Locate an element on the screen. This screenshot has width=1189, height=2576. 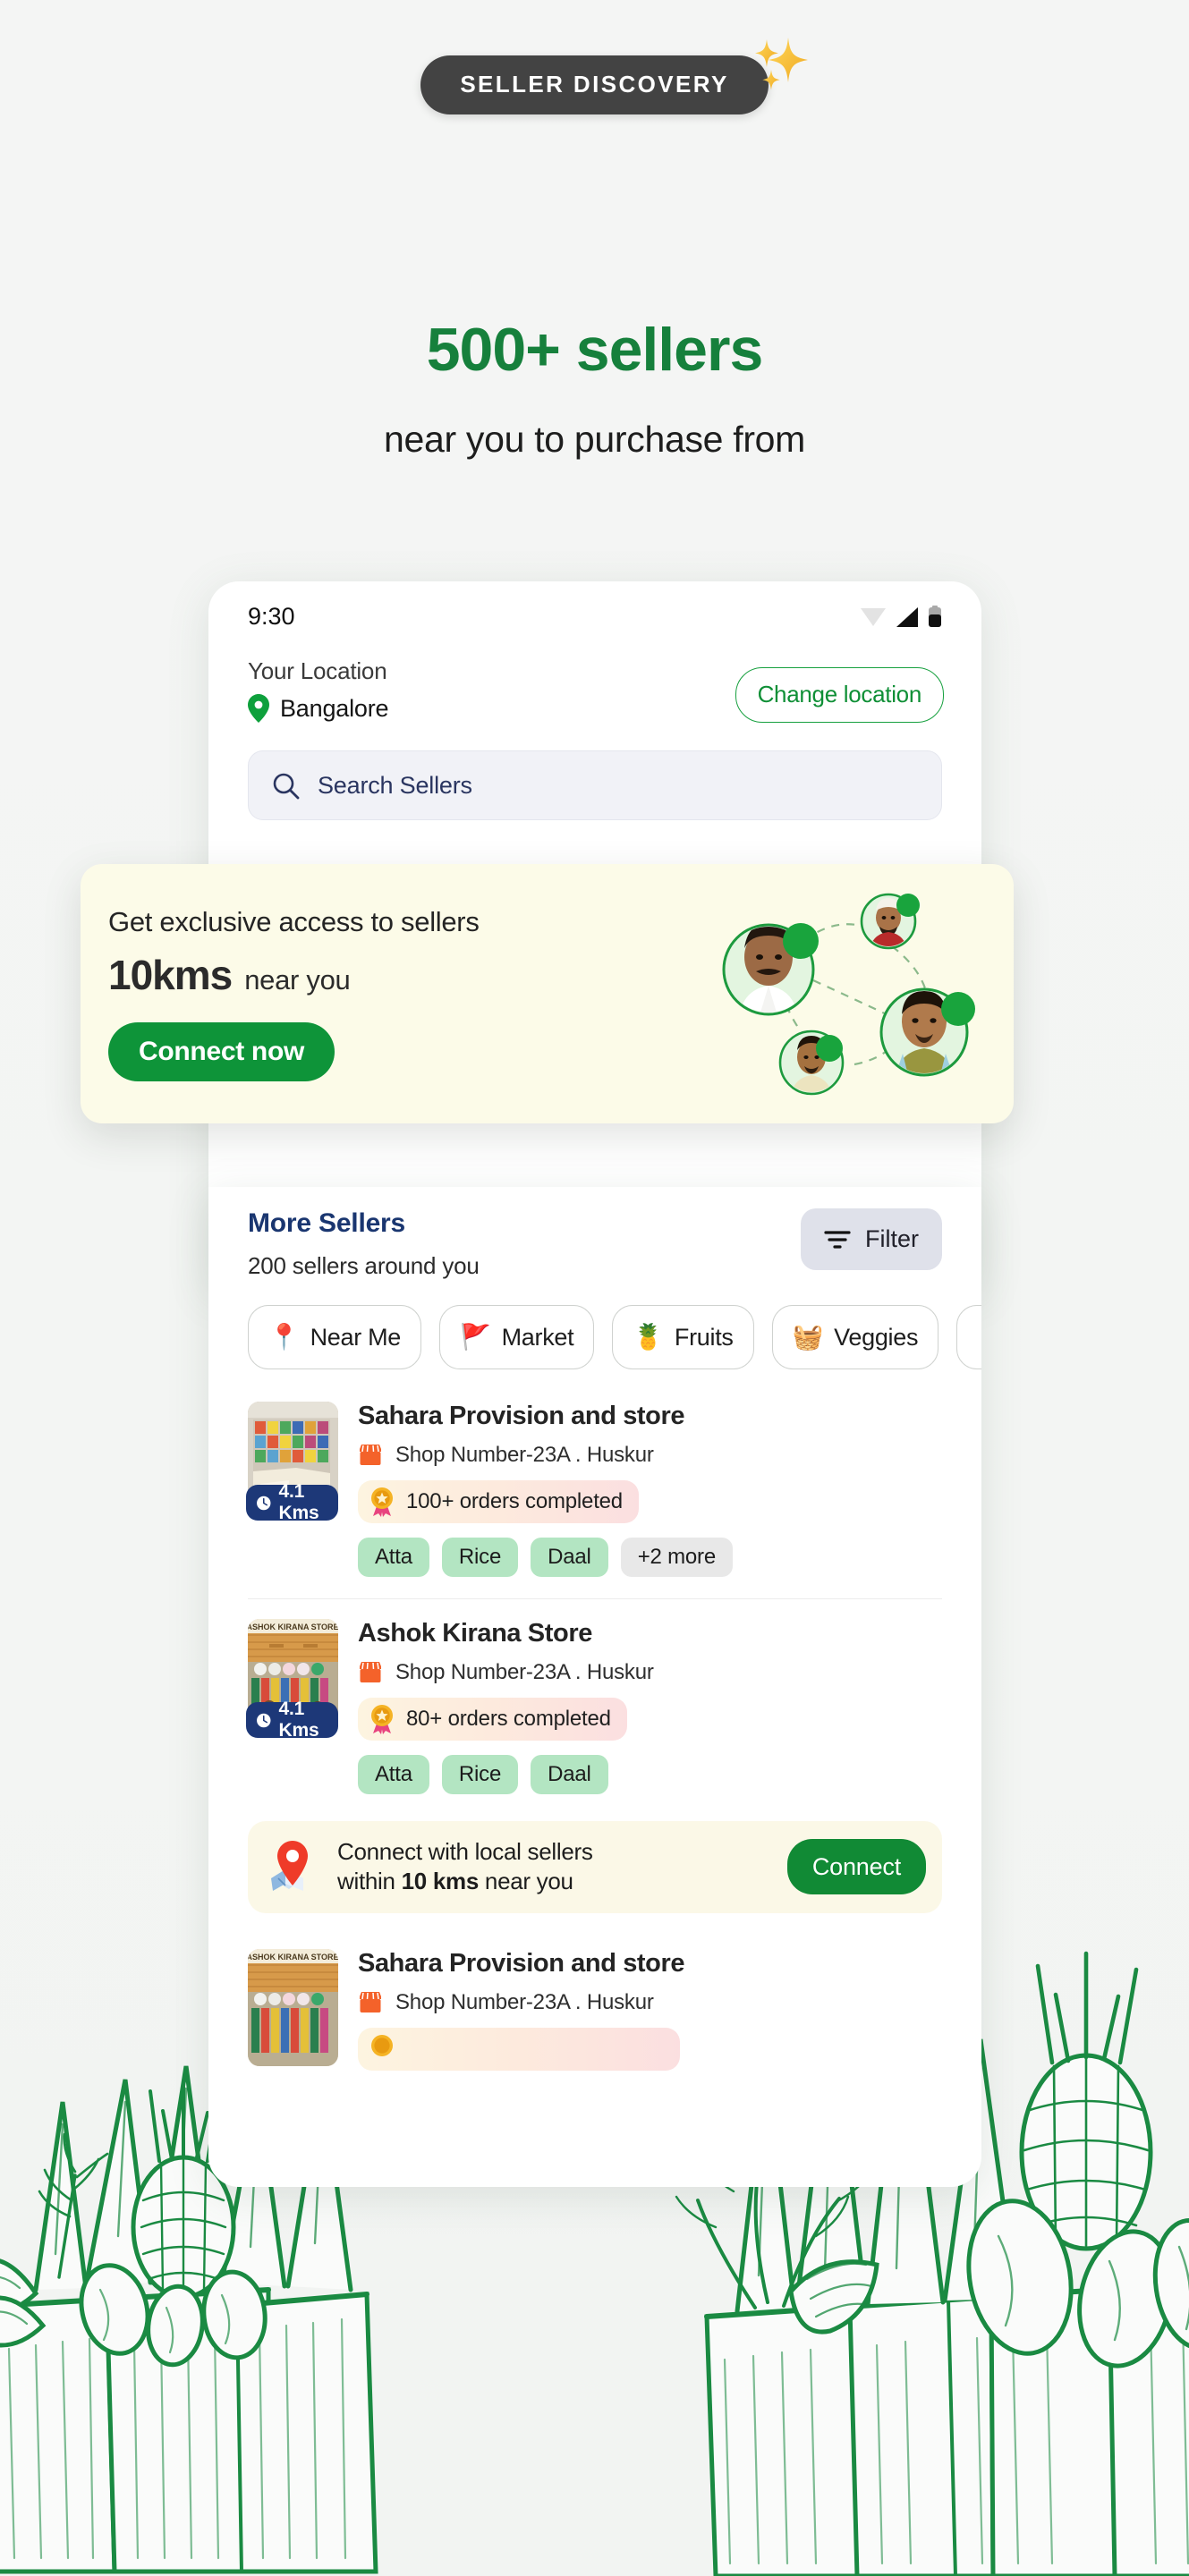
connect-banner-line2-post: near you is located at coordinates (526, 1881).